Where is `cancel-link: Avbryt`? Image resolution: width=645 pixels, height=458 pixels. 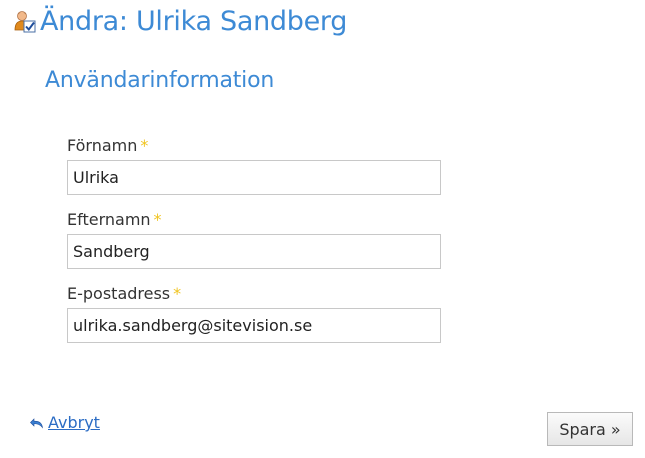 cancel-link: Avbryt is located at coordinates (64, 422).